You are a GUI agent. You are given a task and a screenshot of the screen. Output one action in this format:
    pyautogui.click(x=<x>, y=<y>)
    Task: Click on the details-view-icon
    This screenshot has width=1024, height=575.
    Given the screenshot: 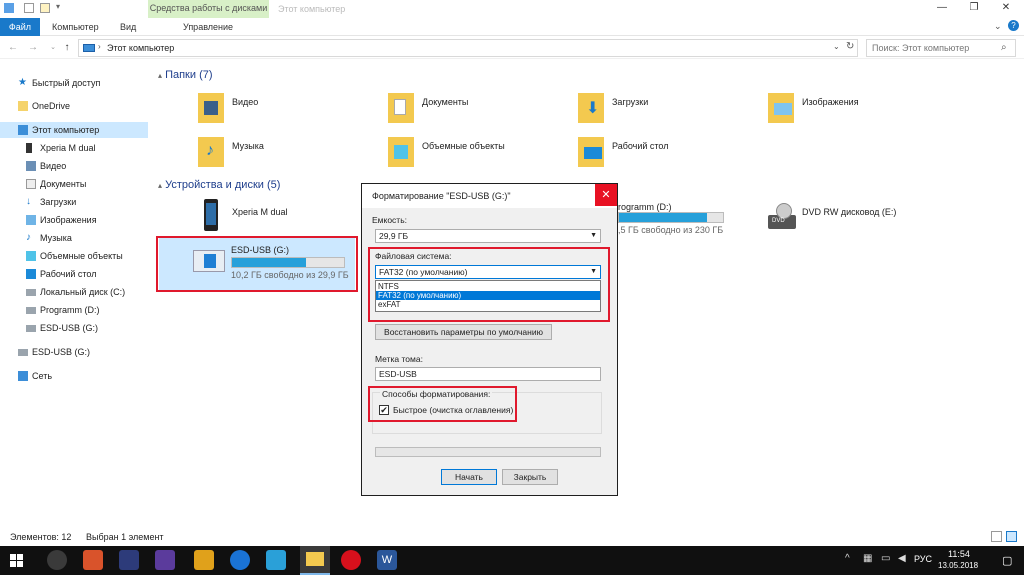 What is the action you would take?
    pyautogui.click(x=996, y=536)
    